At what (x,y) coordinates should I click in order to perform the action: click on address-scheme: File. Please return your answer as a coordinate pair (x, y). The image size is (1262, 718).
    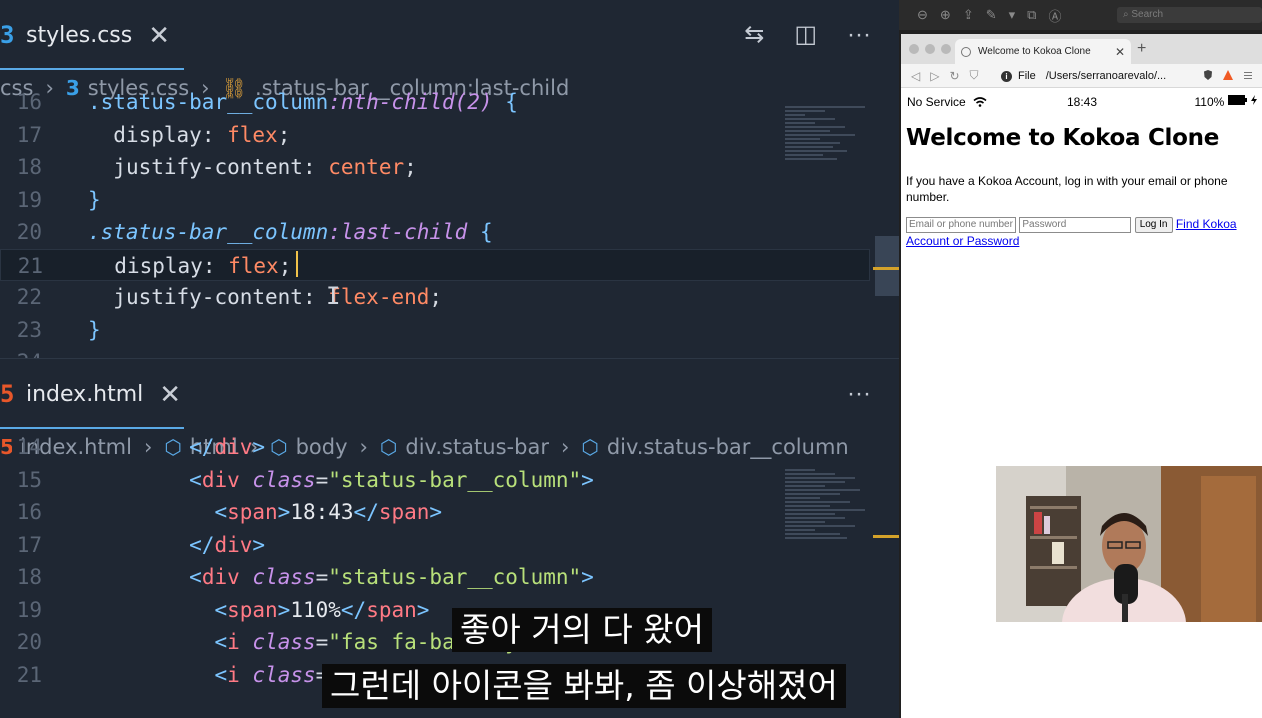
    Looking at the image, I should click on (1027, 76).